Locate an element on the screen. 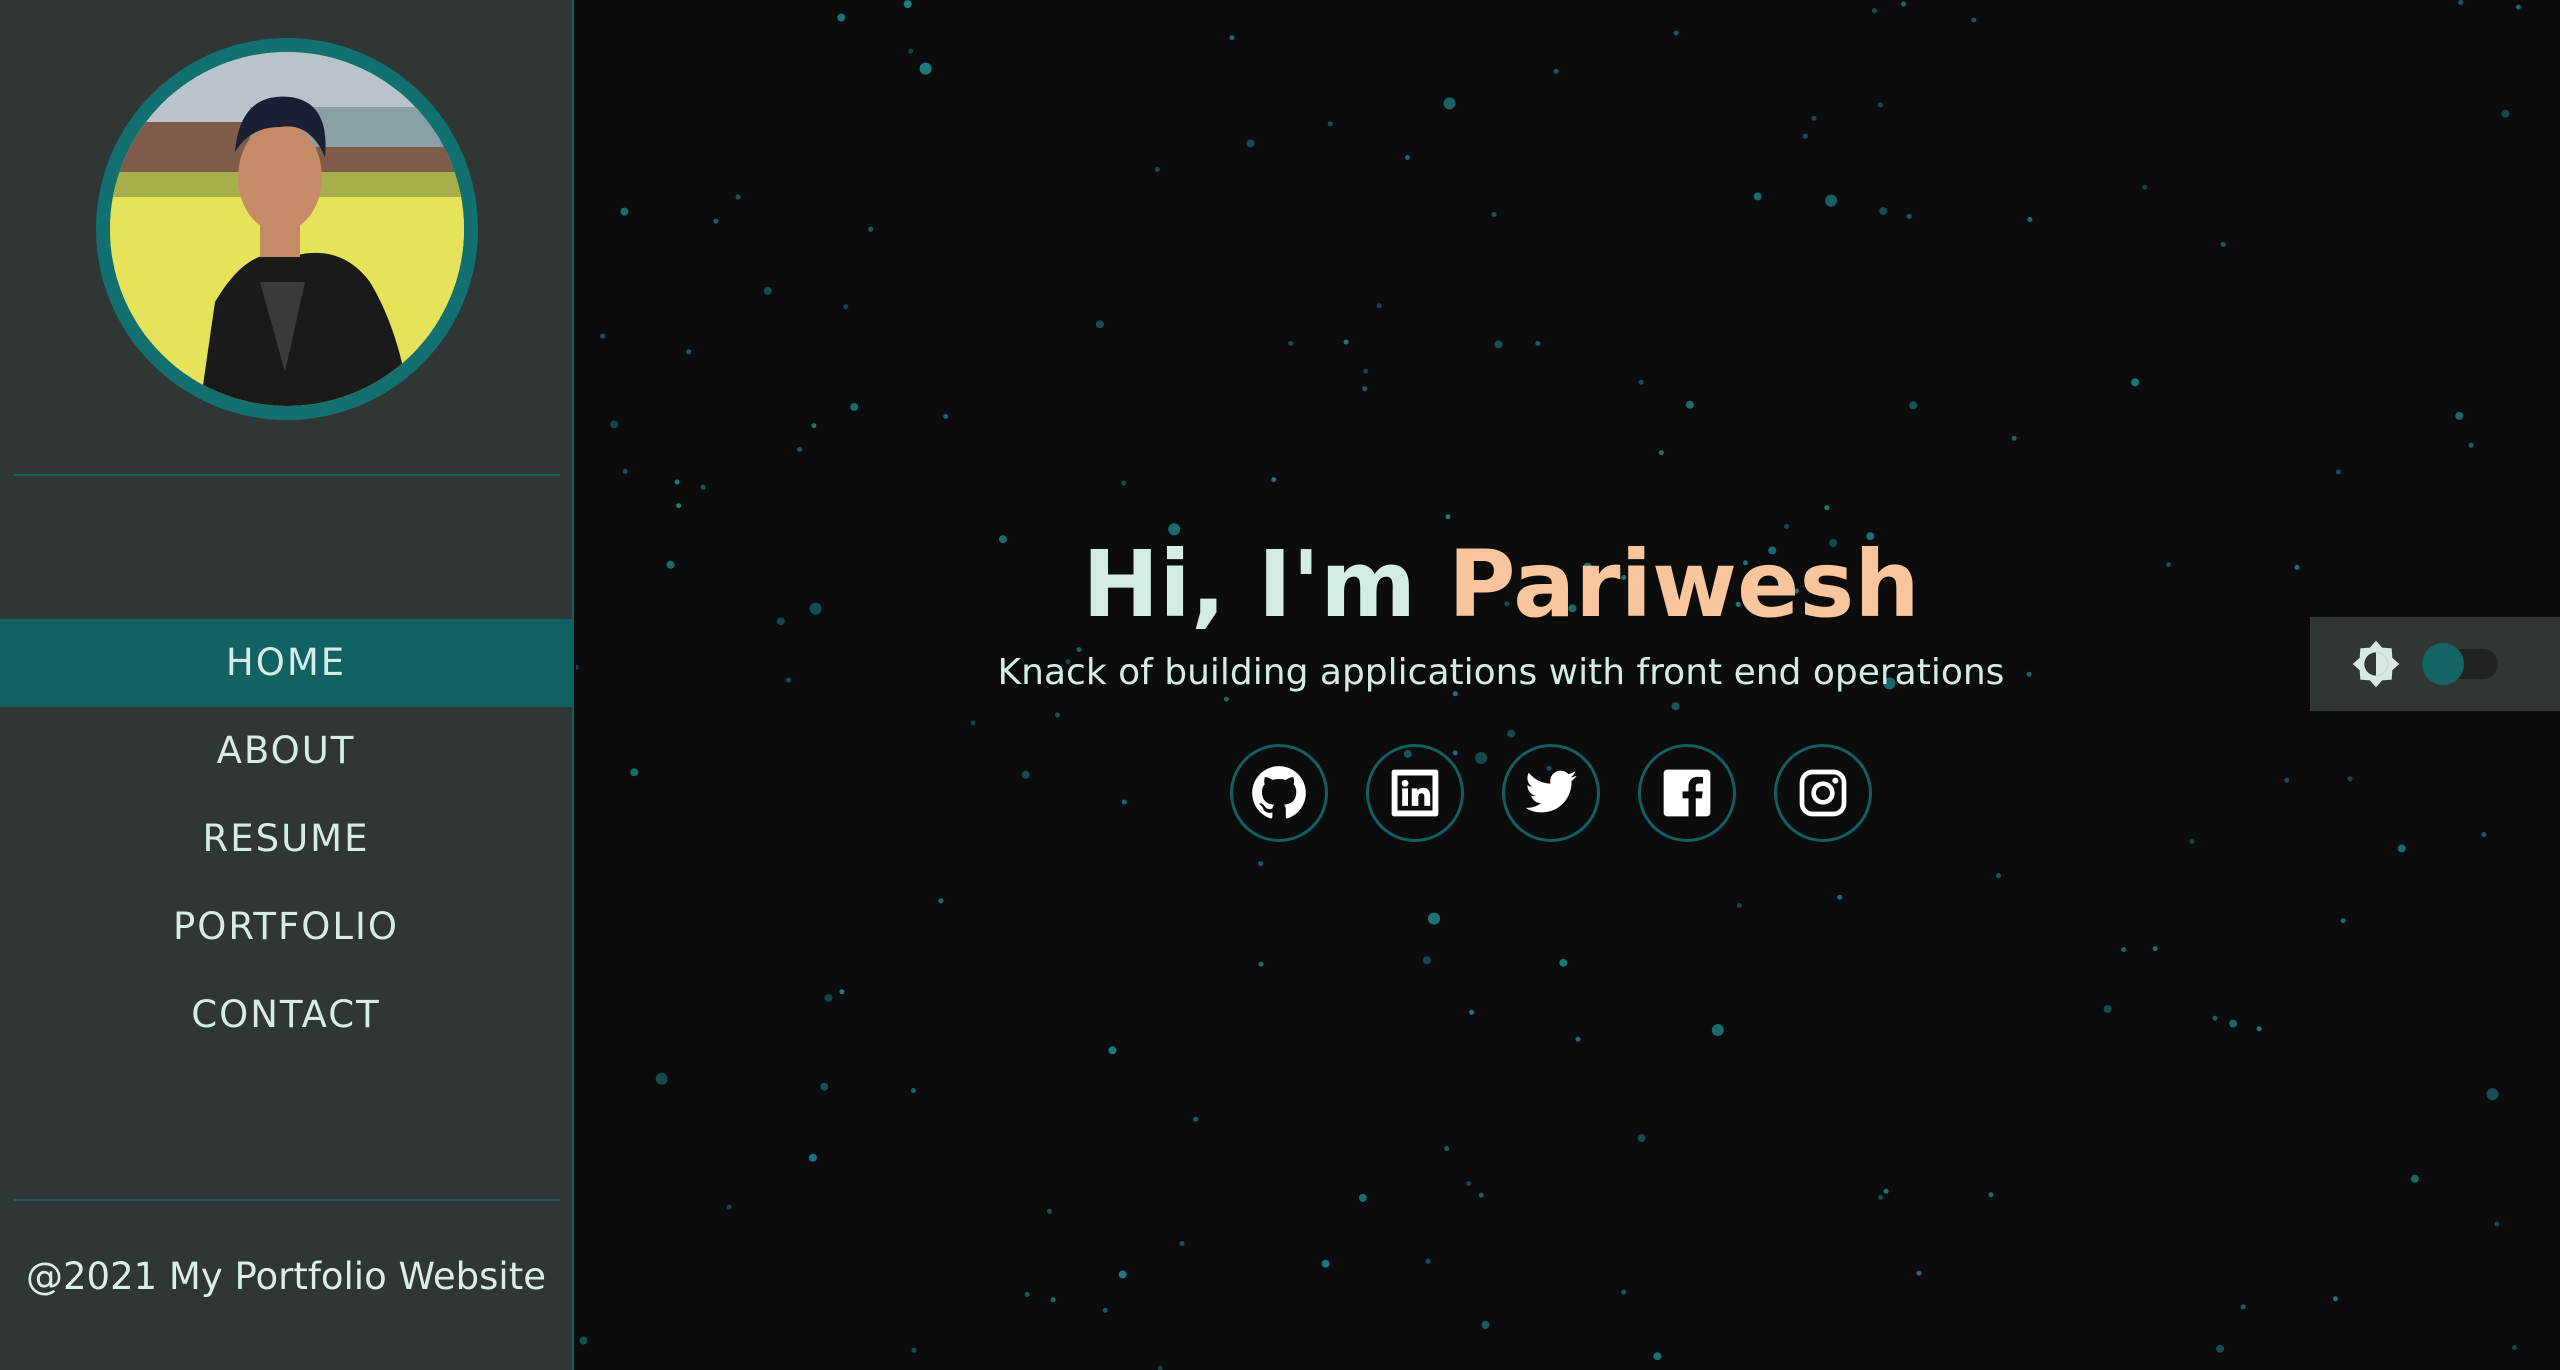  sidebar-footer: @2021 My Portfolio Website is located at coordinates (286, 1276).